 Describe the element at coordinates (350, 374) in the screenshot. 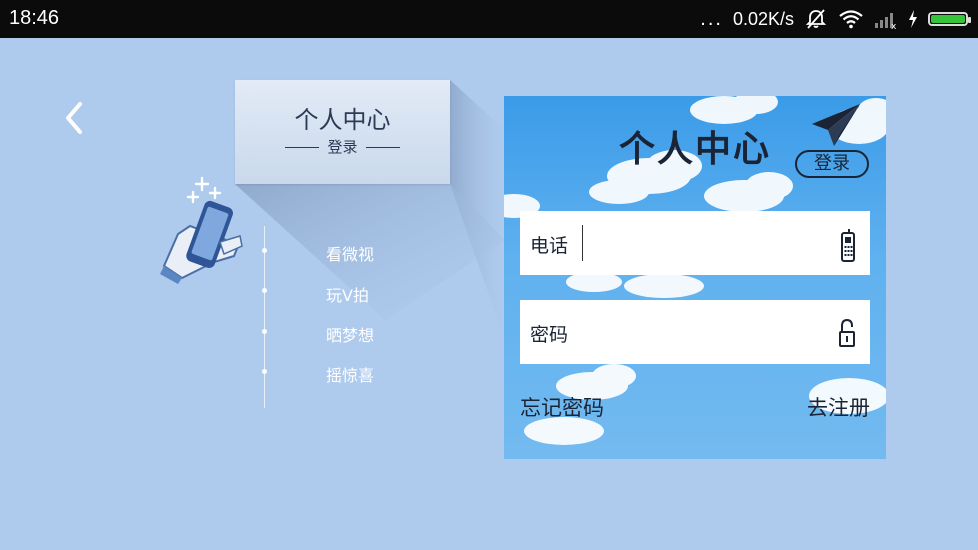

I see `menu-item-shake-surprise: 摇惊喜` at that location.